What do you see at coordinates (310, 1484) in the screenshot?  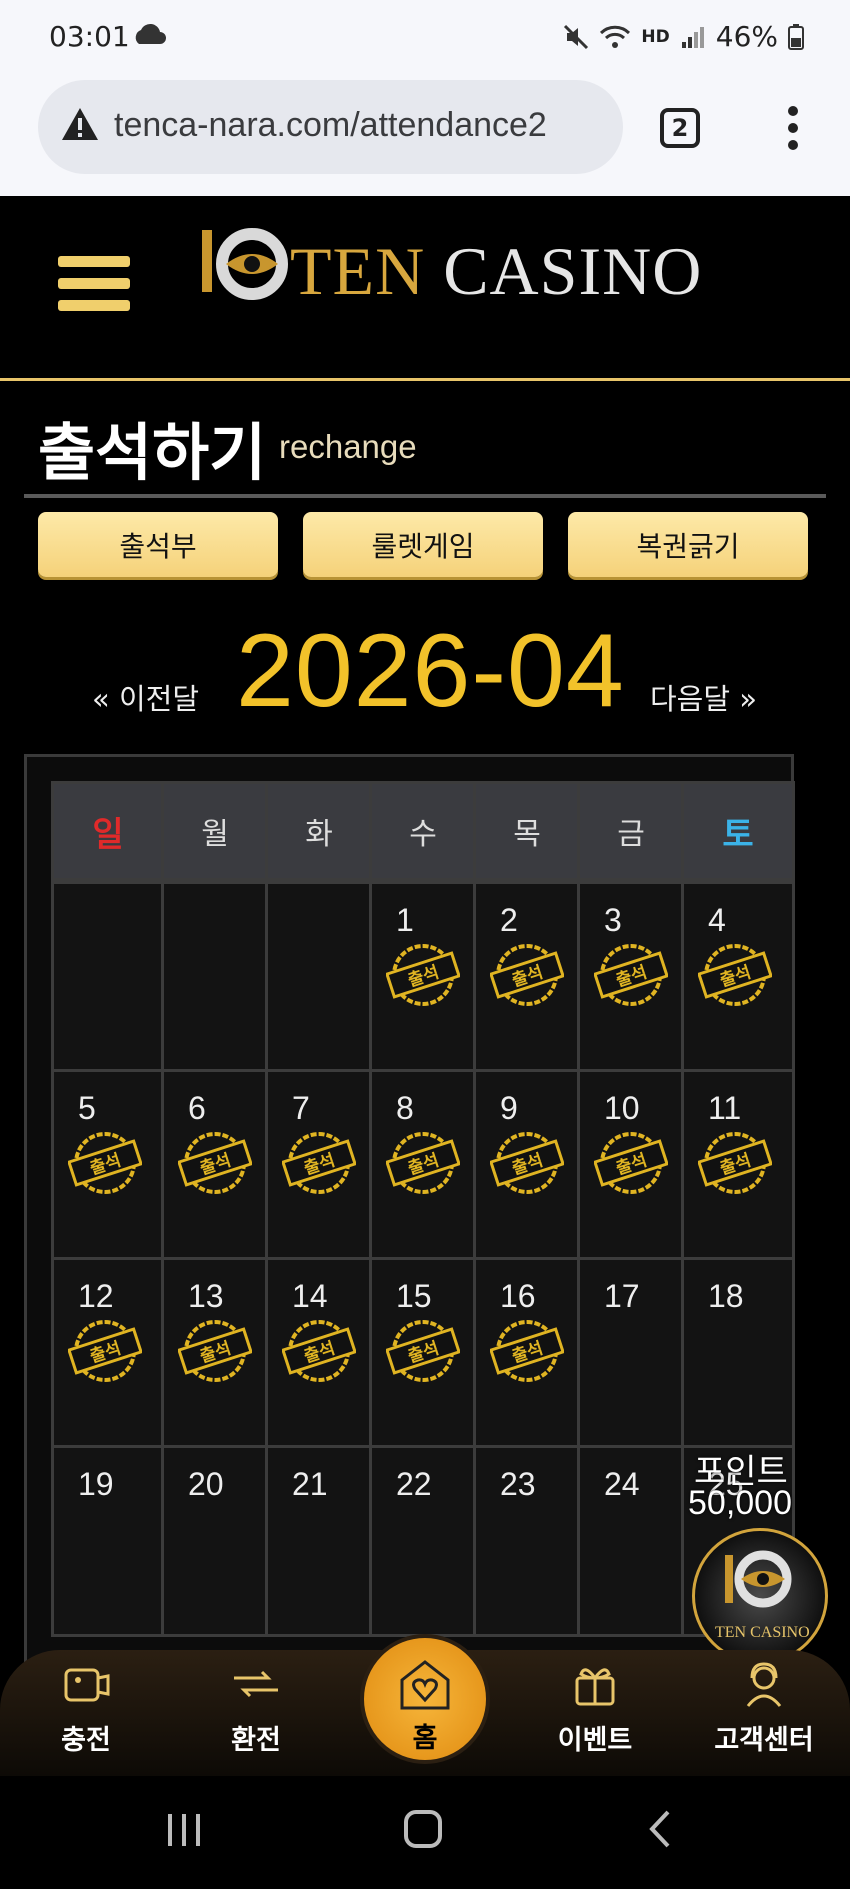 I see `day-number: 21` at bounding box center [310, 1484].